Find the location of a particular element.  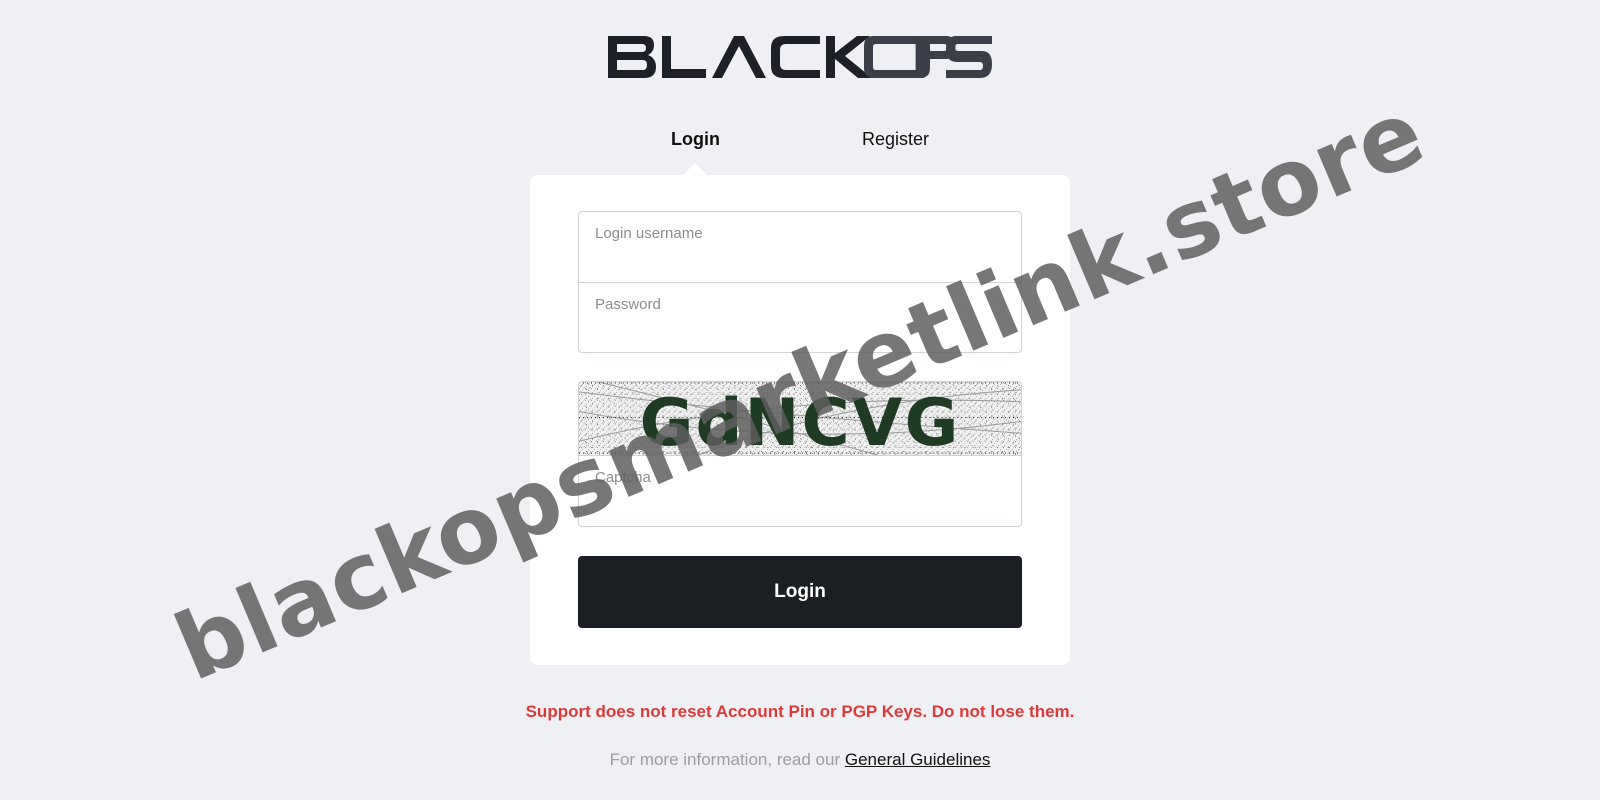

captcha-group: GdNCVG Captcha is located at coordinates (800, 454).